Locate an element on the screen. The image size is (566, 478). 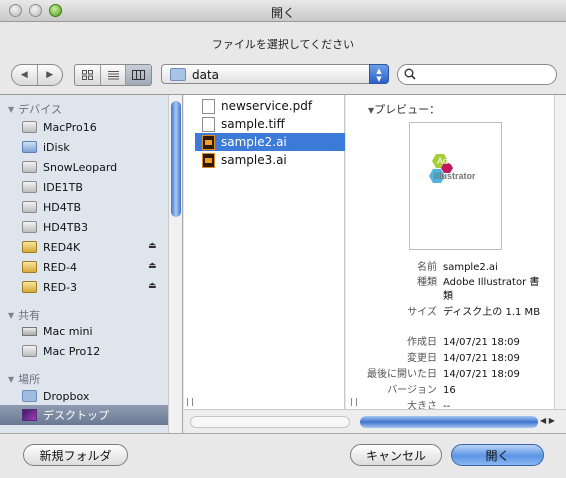
sidebar-item-label: デスクトップ is located at coordinates (76, 415).